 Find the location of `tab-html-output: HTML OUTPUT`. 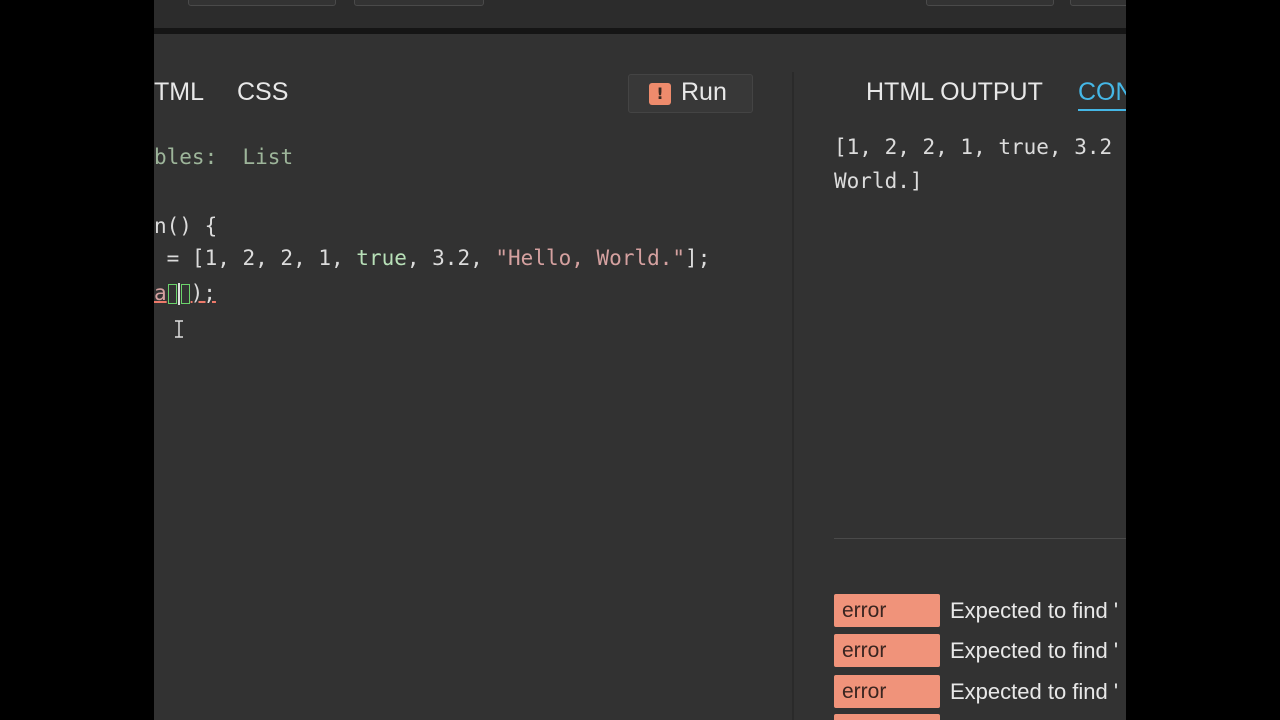

tab-html-output: HTML OUTPUT is located at coordinates (954, 92).